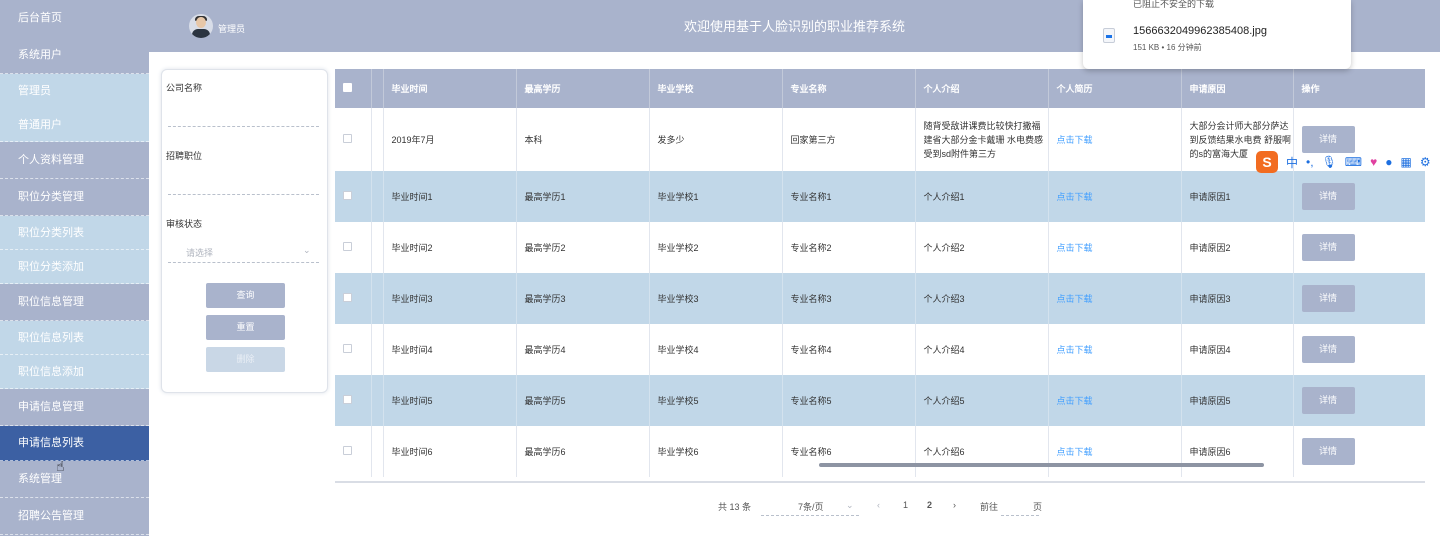  Describe the element at coordinates (74, 125) in the screenshot. I see `sidebar-item: 普通用户` at that location.